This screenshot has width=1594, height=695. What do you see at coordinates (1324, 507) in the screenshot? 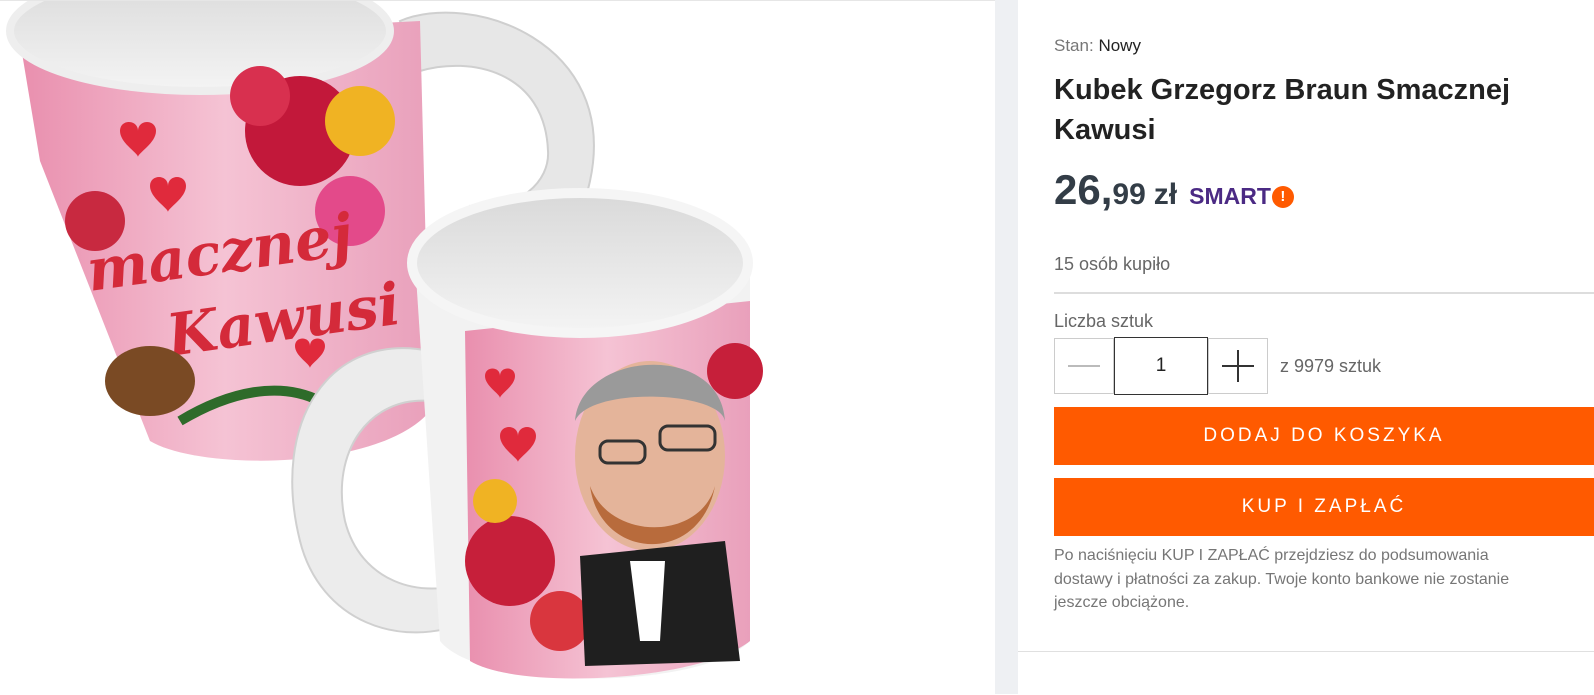
I see `buy-now-button: KUP I ZAPŁAĆ` at bounding box center [1324, 507].